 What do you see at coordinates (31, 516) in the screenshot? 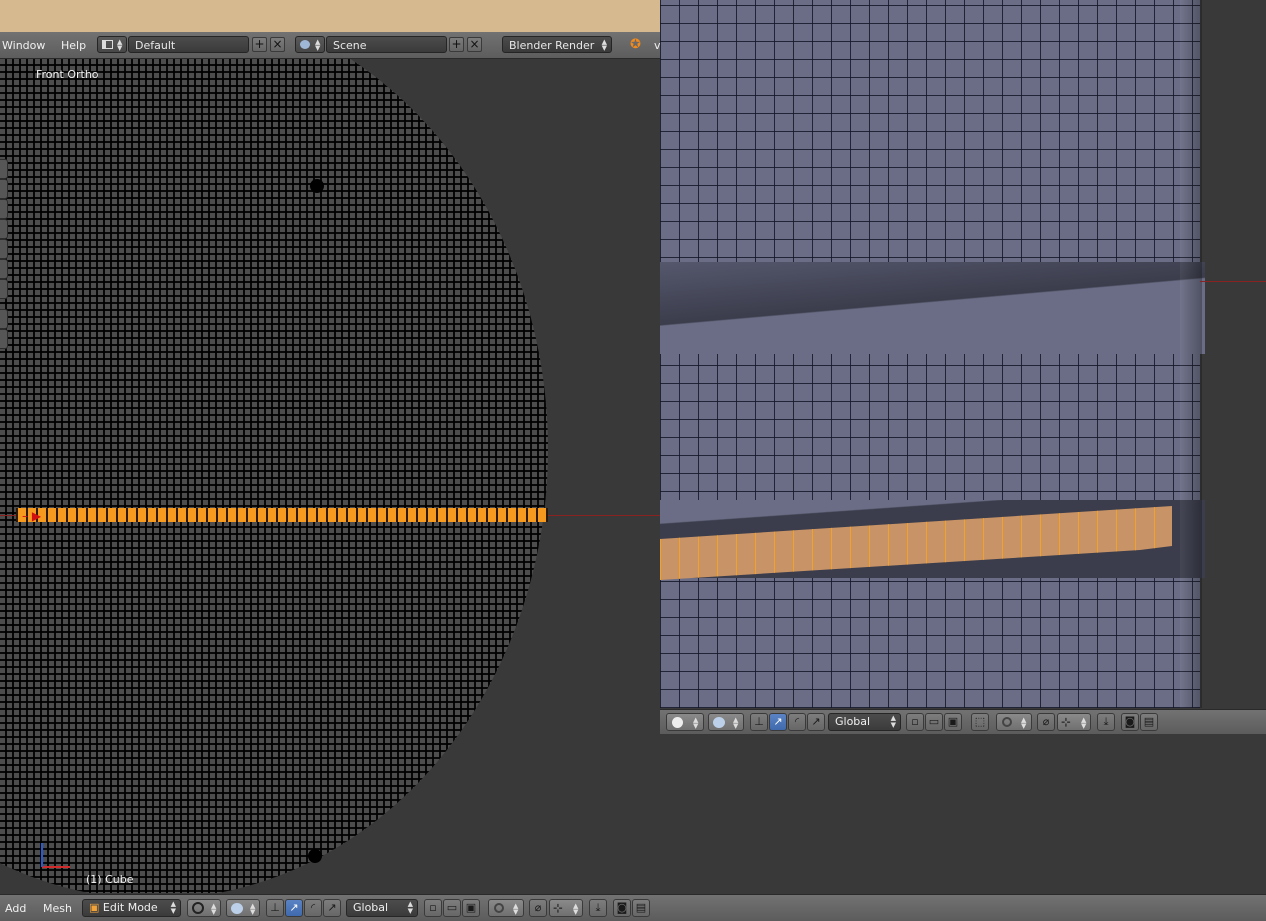
I see `manipulator-arrow-icon: – ▶` at bounding box center [31, 516].